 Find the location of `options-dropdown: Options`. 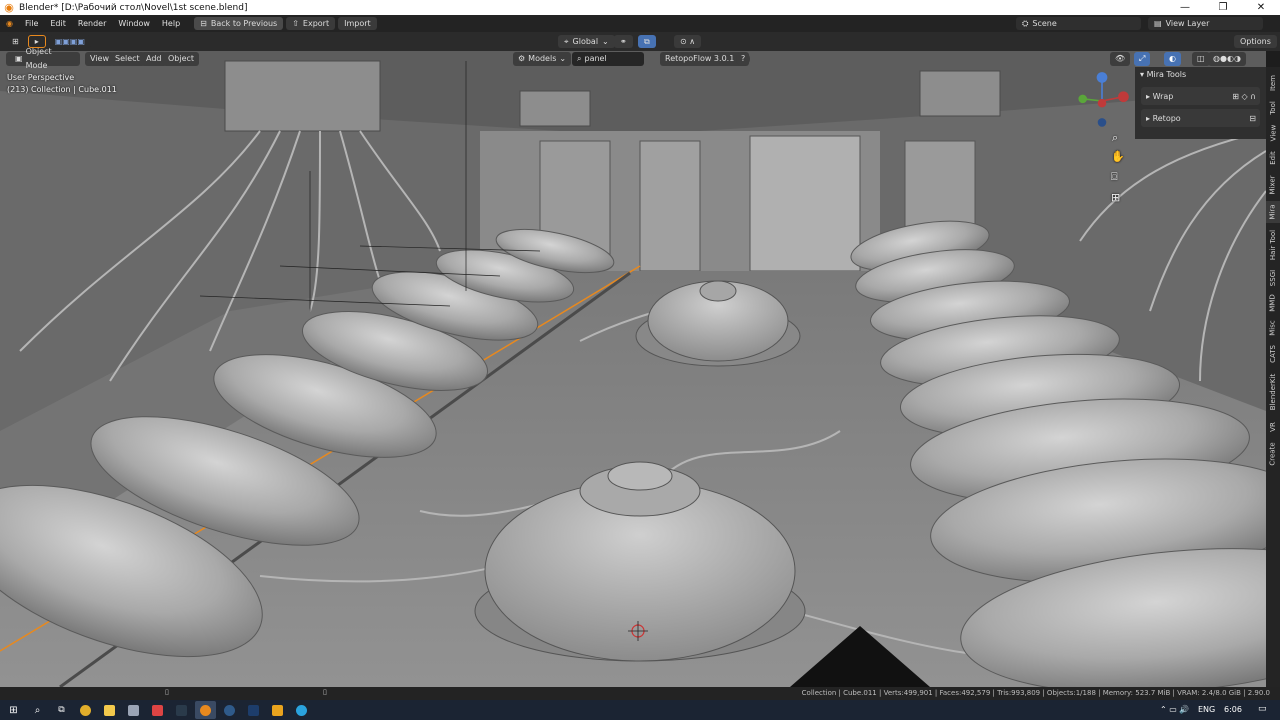

options-dropdown: Options is located at coordinates (1255, 41).